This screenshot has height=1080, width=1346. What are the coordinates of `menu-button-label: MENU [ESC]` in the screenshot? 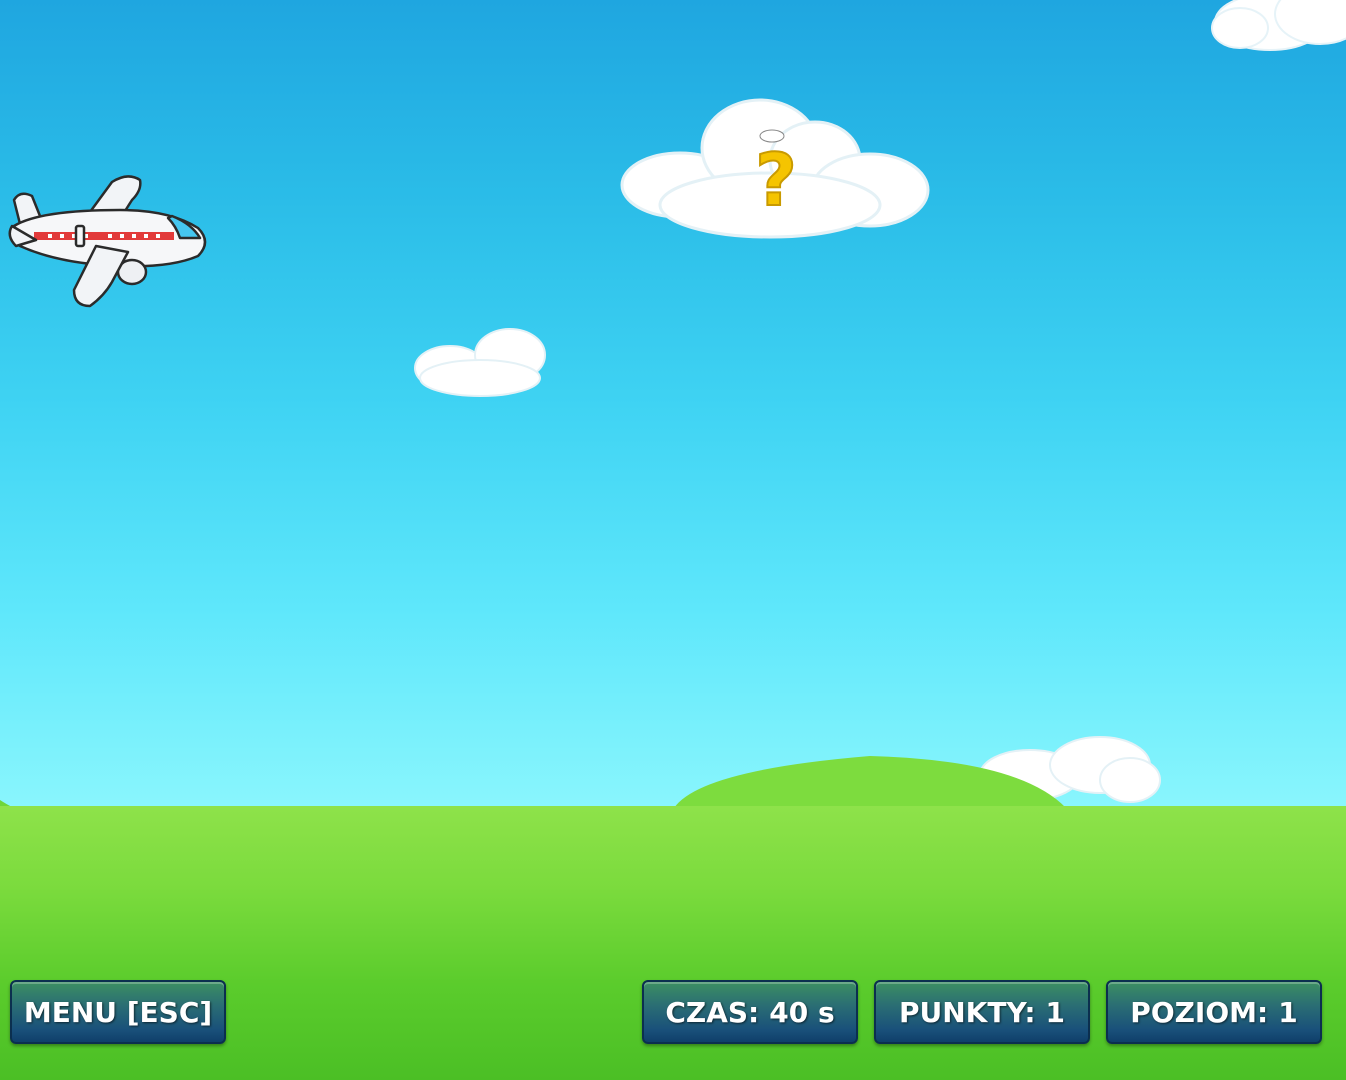 It's located at (118, 1012).